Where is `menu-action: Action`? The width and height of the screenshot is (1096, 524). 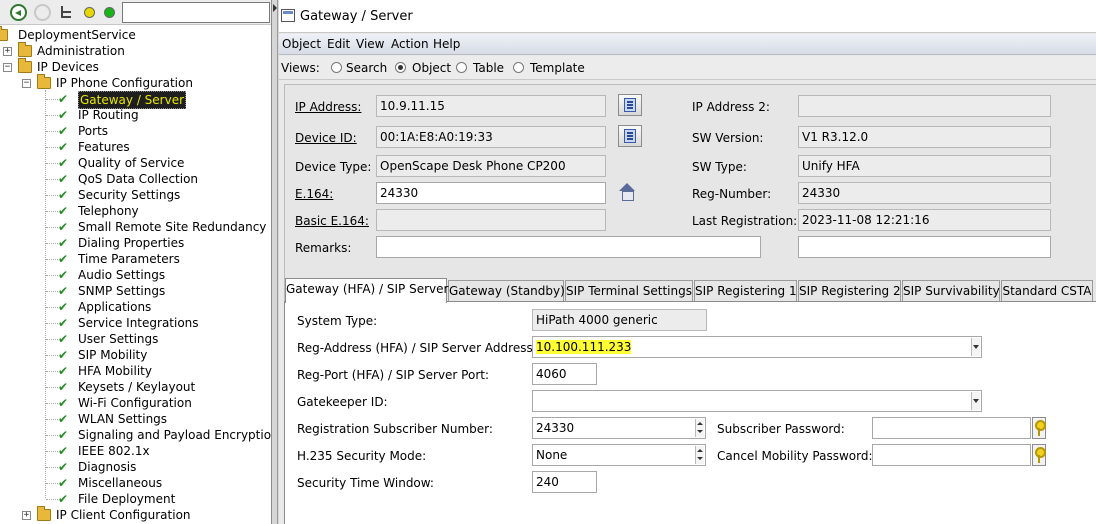
menu-action: Action is located at coordinates (410, 44).